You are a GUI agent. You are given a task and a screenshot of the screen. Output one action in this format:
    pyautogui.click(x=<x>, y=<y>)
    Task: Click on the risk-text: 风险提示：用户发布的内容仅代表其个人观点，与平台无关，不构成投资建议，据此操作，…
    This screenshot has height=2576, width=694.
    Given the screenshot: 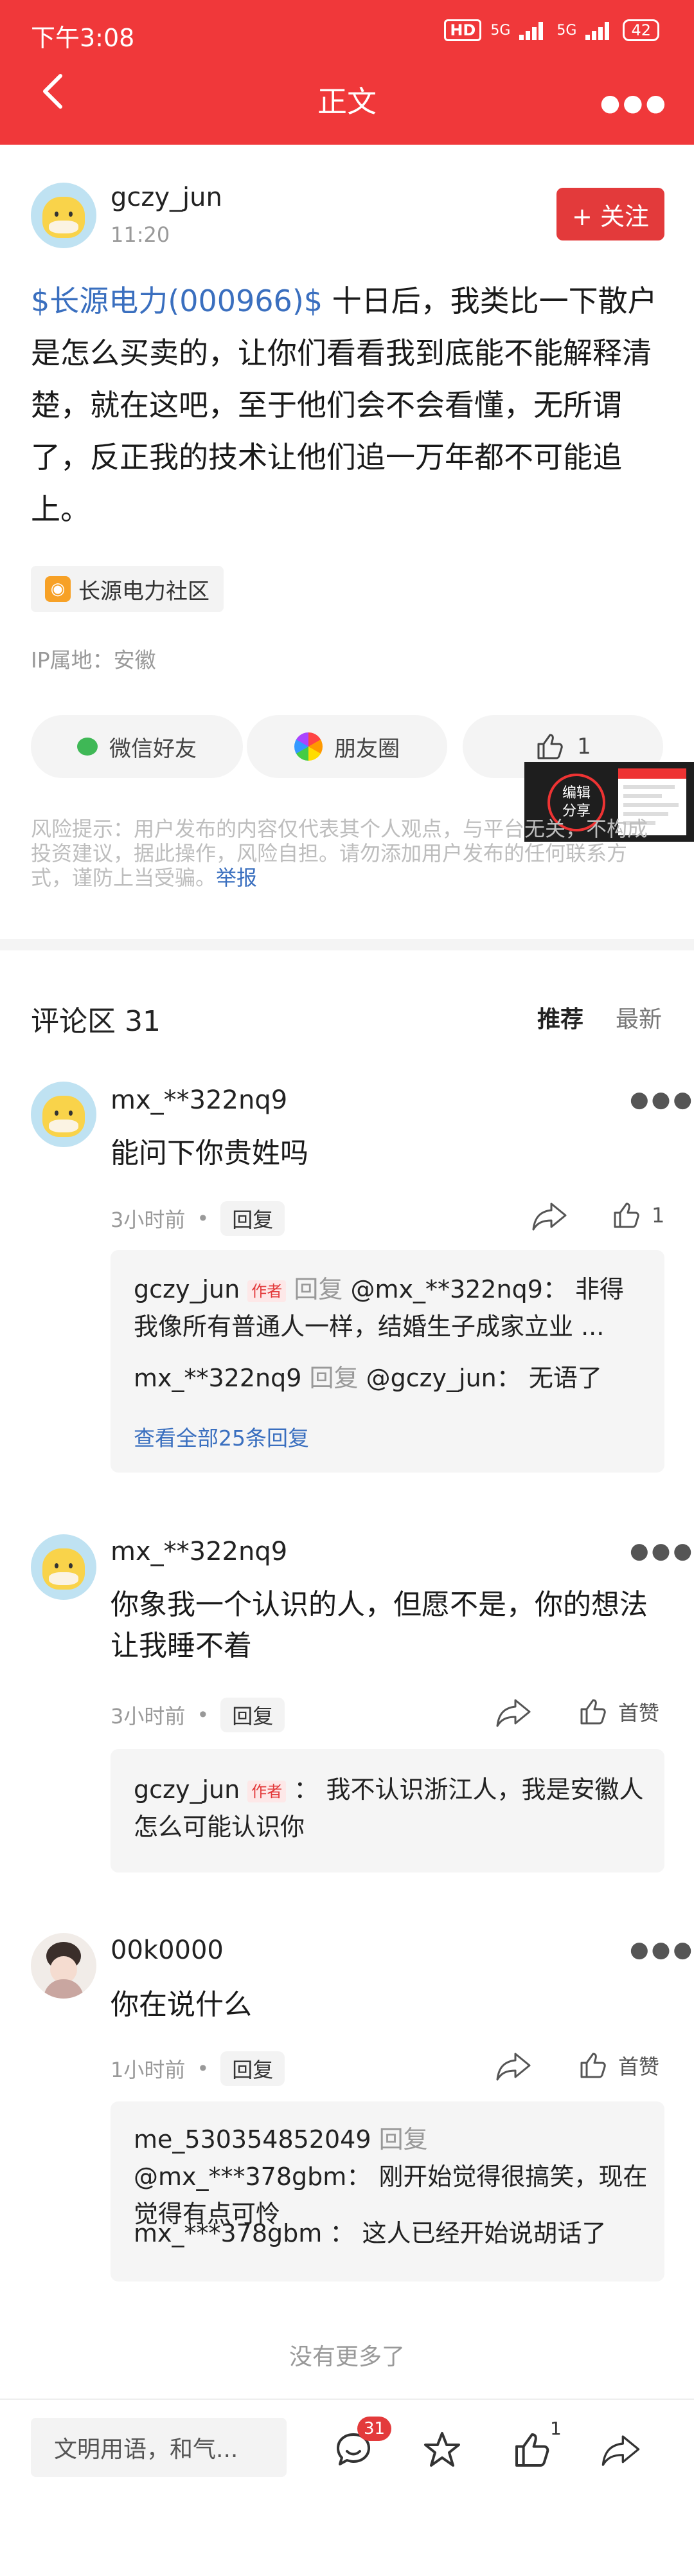 What is the action you would take?
    pyautogui.click(x=339, y=853)
    